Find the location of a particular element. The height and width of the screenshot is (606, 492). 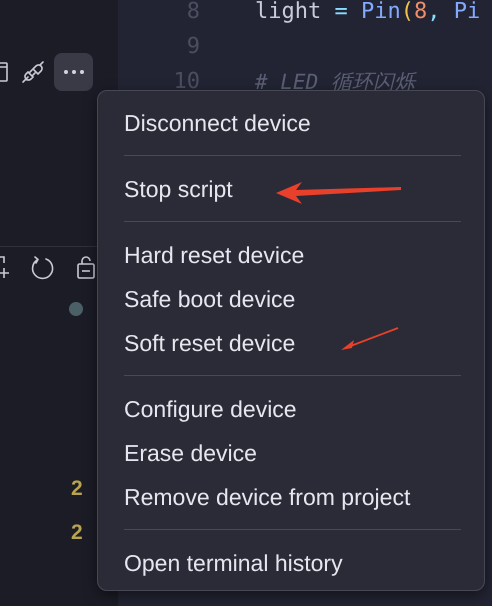

ellipsis-icon is located at coordinates (73, 72).